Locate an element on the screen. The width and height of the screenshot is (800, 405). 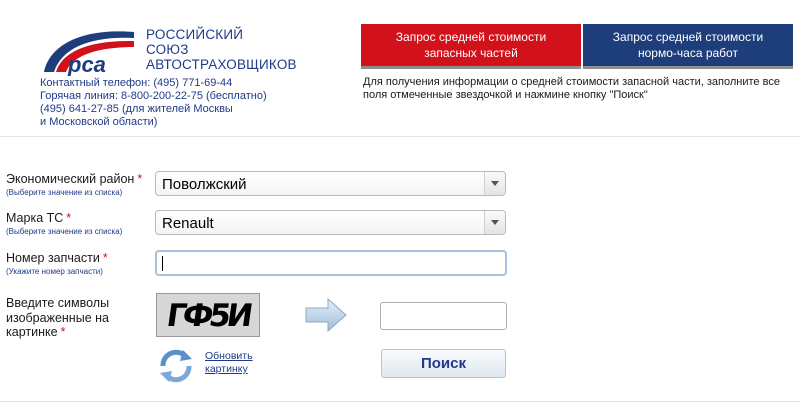
brand-label: Марка ТС is located at coordinates (35, 218).